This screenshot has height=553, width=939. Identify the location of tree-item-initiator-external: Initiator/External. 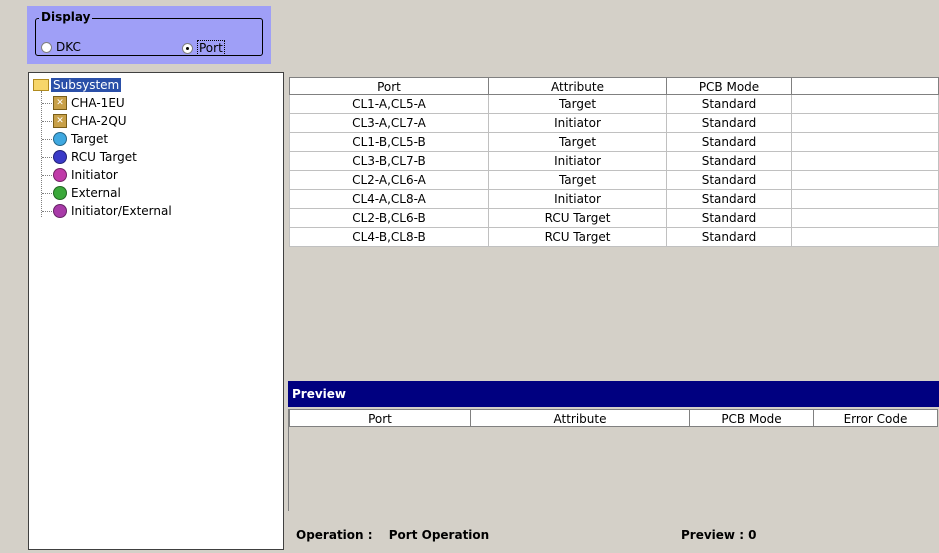
(112, 211).